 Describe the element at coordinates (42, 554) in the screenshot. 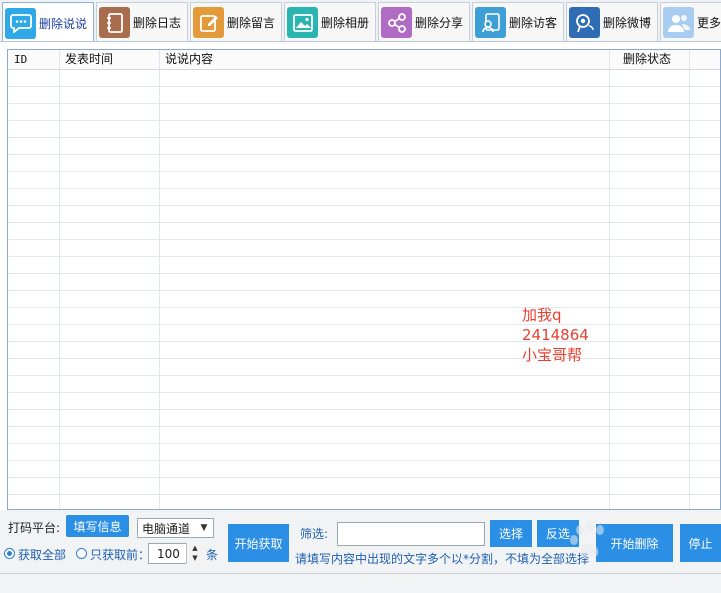

I see `fetch-all-label: 获取全部` at that location.